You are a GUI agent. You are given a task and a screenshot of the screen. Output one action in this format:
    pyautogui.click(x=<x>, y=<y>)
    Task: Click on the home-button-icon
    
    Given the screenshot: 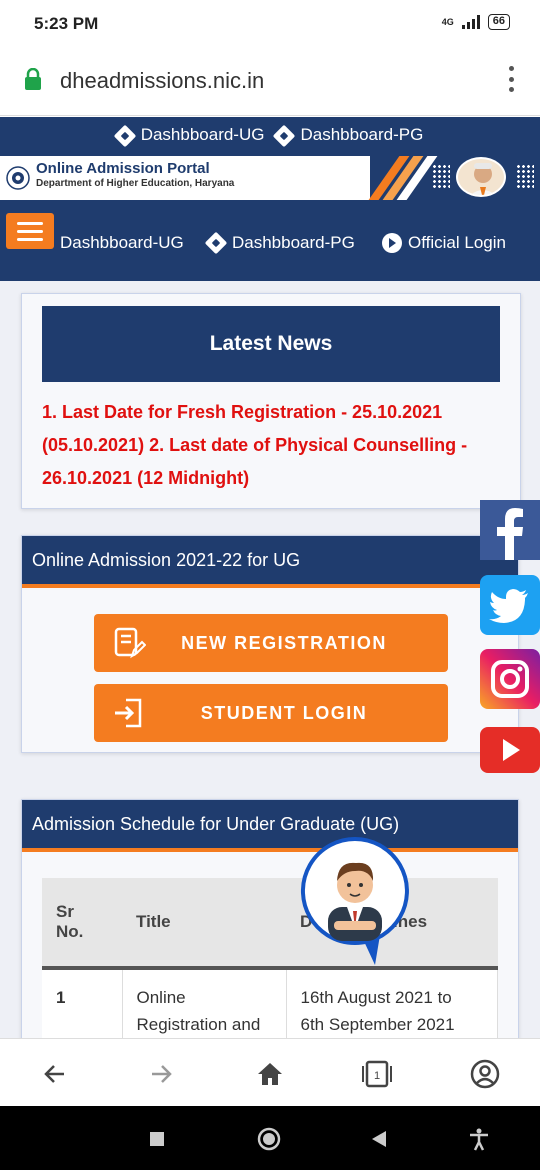 What is the action you would take?
    pyautogui.click(x=269, y=1139)
    